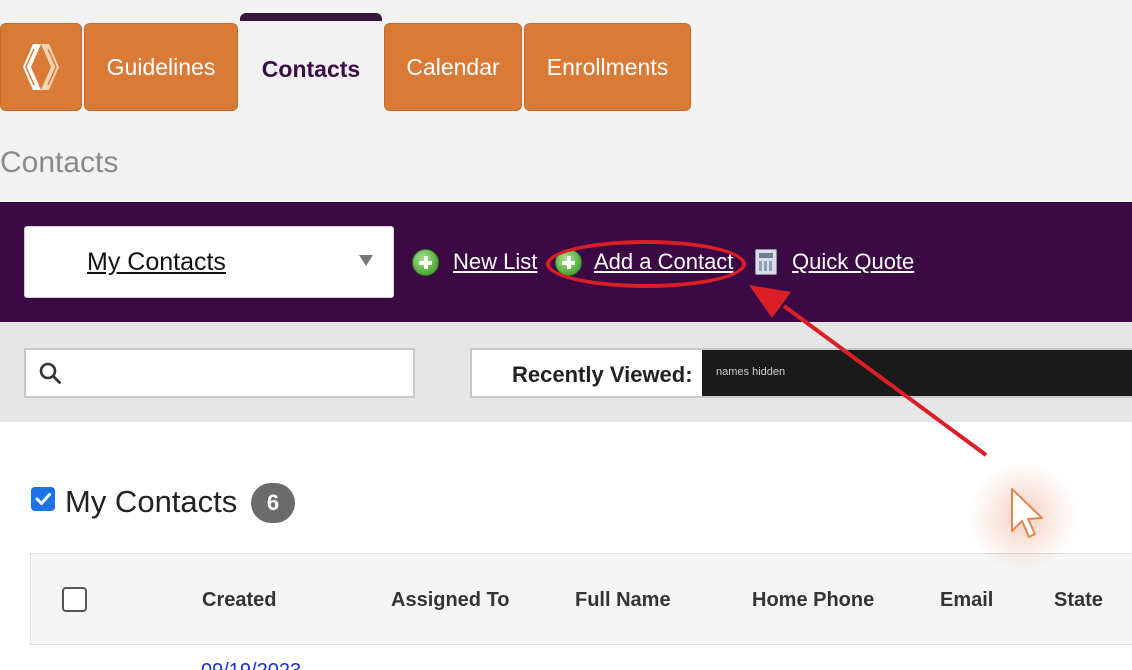 This screenshot has height=670, width=1132. What do you see at coordinates (853, 261) in the screenshot?
I see `quick-quote-label: Quick Quote` at bounding box center [853, 261].